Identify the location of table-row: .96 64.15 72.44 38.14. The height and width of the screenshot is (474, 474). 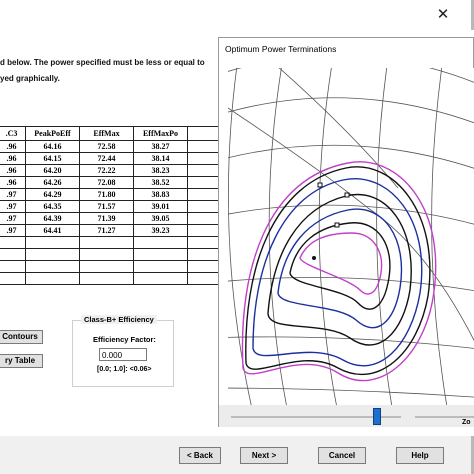
(111, 158).